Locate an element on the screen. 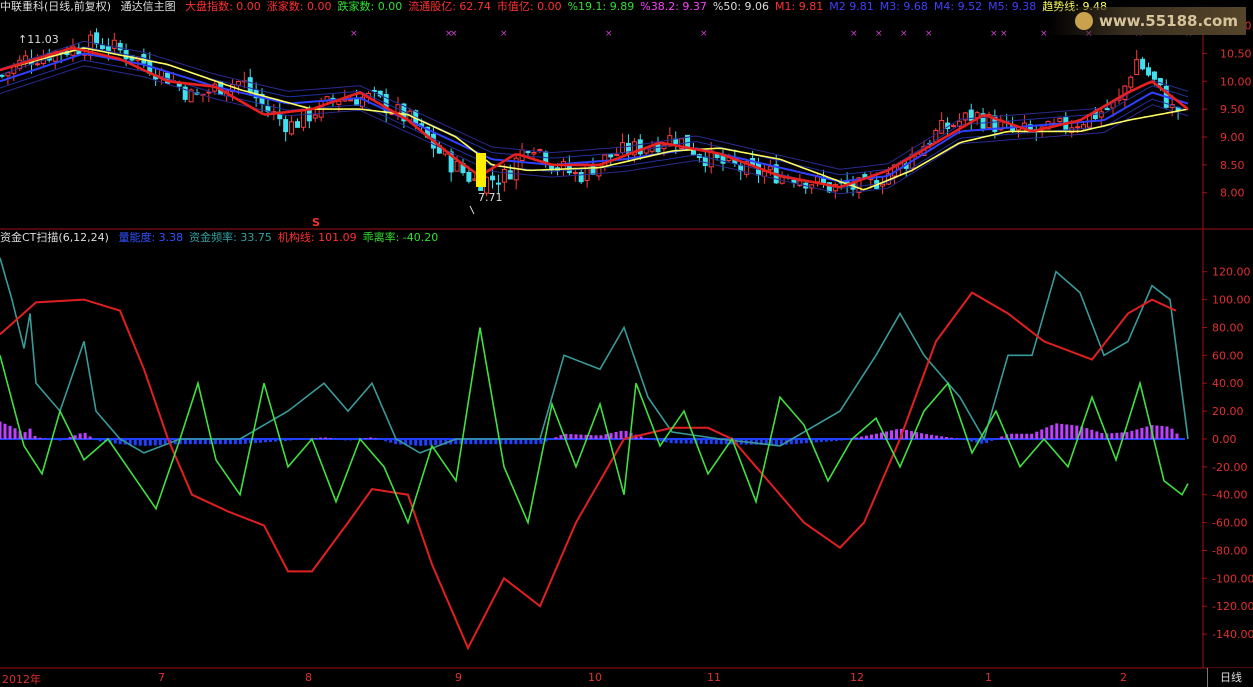  ct-indicator-value-0: 量能度: 3.38 is located at coordinates (151, 237).